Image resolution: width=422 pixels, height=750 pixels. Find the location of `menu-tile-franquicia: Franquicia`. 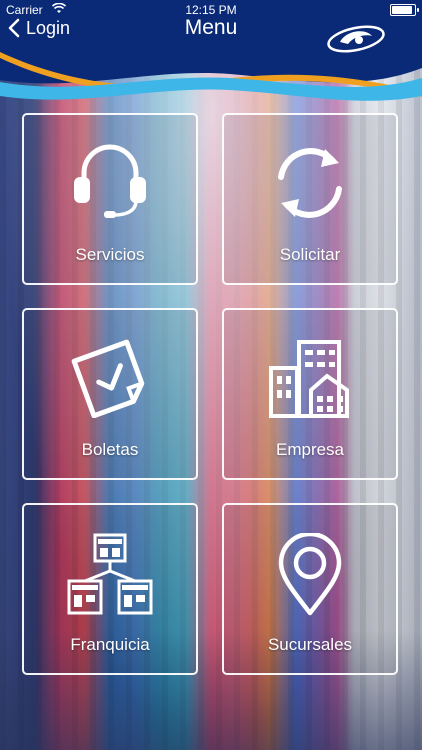

menu-tile-franquicia: Franquicia is located at coordinates (110, 589).